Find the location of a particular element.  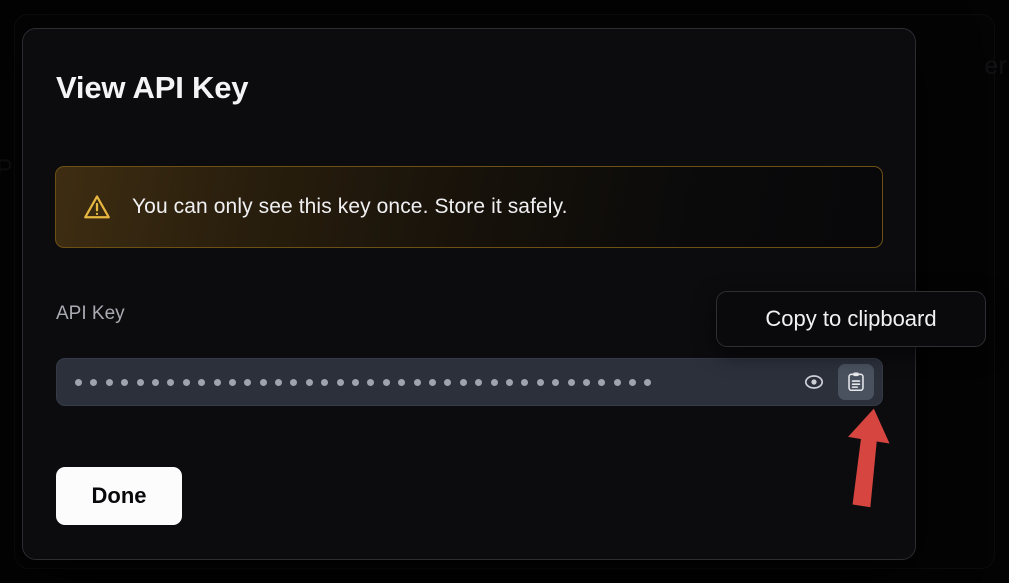

clipboard-icon is located at coordinates (856, 382).